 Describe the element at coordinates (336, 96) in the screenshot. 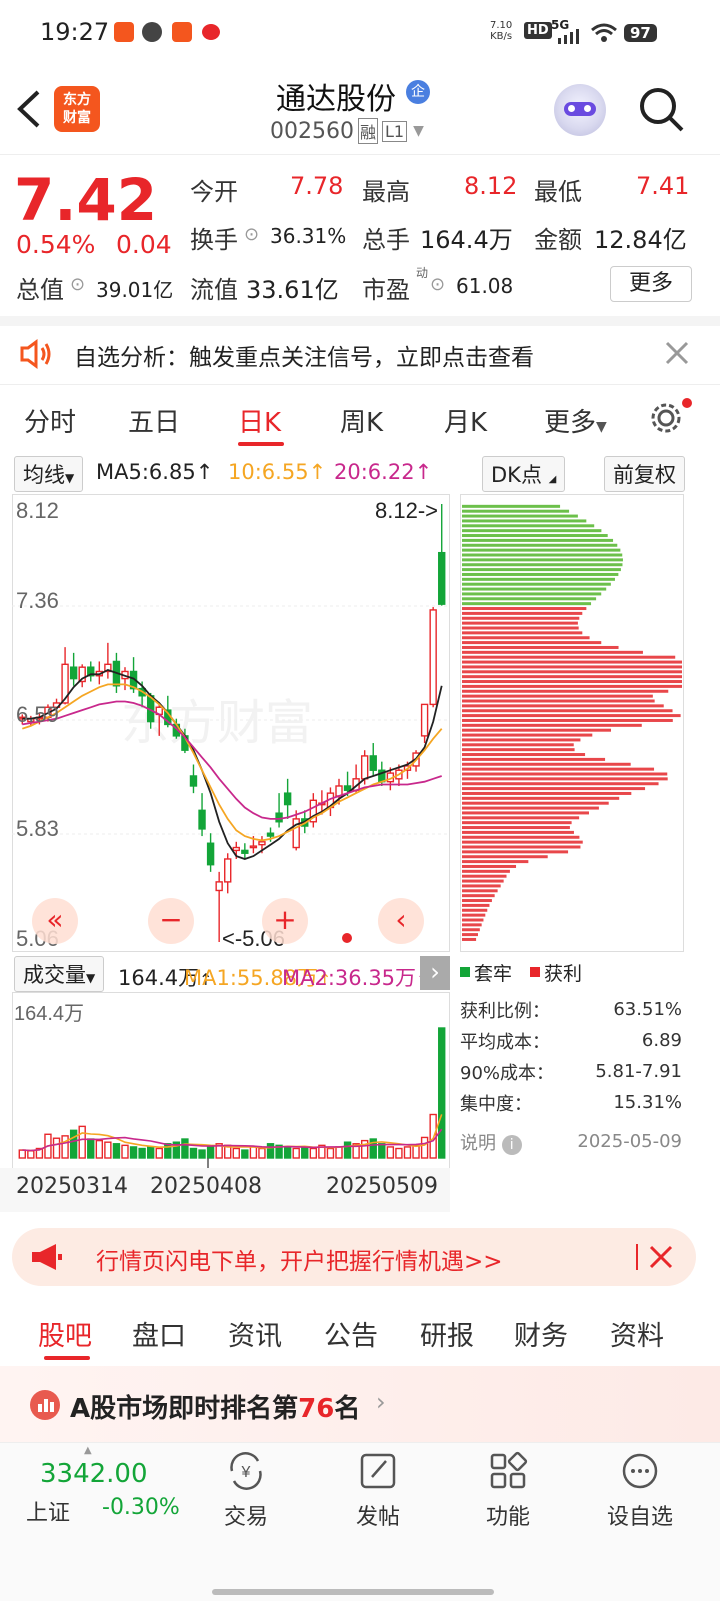

I see `stock-name: 通达股份` at that location.